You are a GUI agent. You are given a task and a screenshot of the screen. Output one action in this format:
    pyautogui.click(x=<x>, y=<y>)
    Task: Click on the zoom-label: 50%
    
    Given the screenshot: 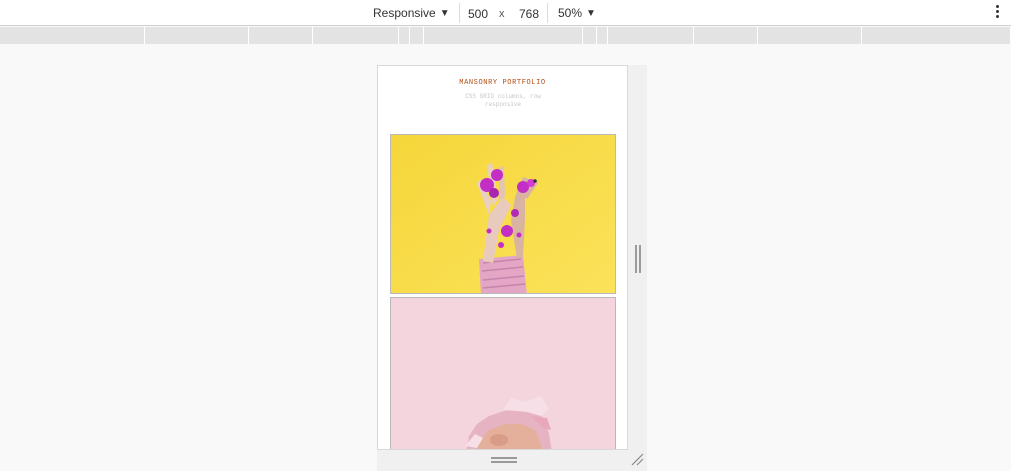 What is the action you would take?
    pyautogui.click(x=570, y=13)
    